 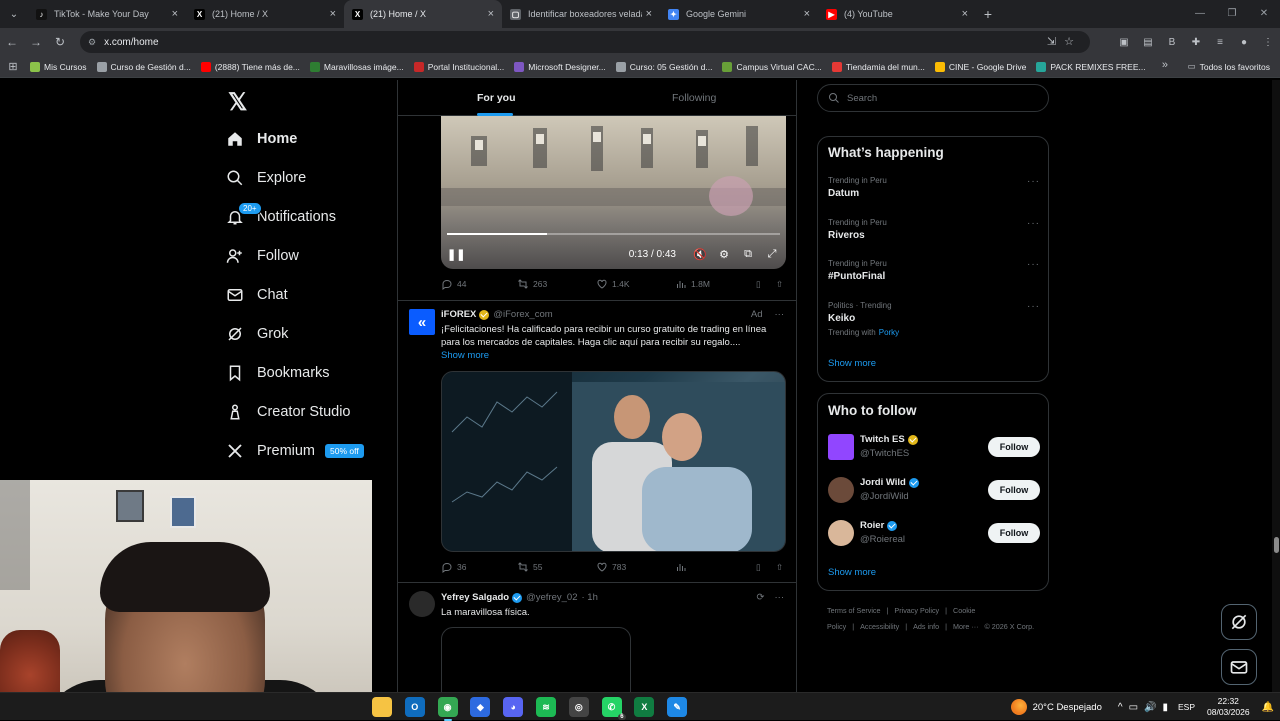 What do you see at coordinates (1010, 626) in the screenshot?
I see `footer-link: © 2026 X Corp.` at bounding box center [1010, 626].